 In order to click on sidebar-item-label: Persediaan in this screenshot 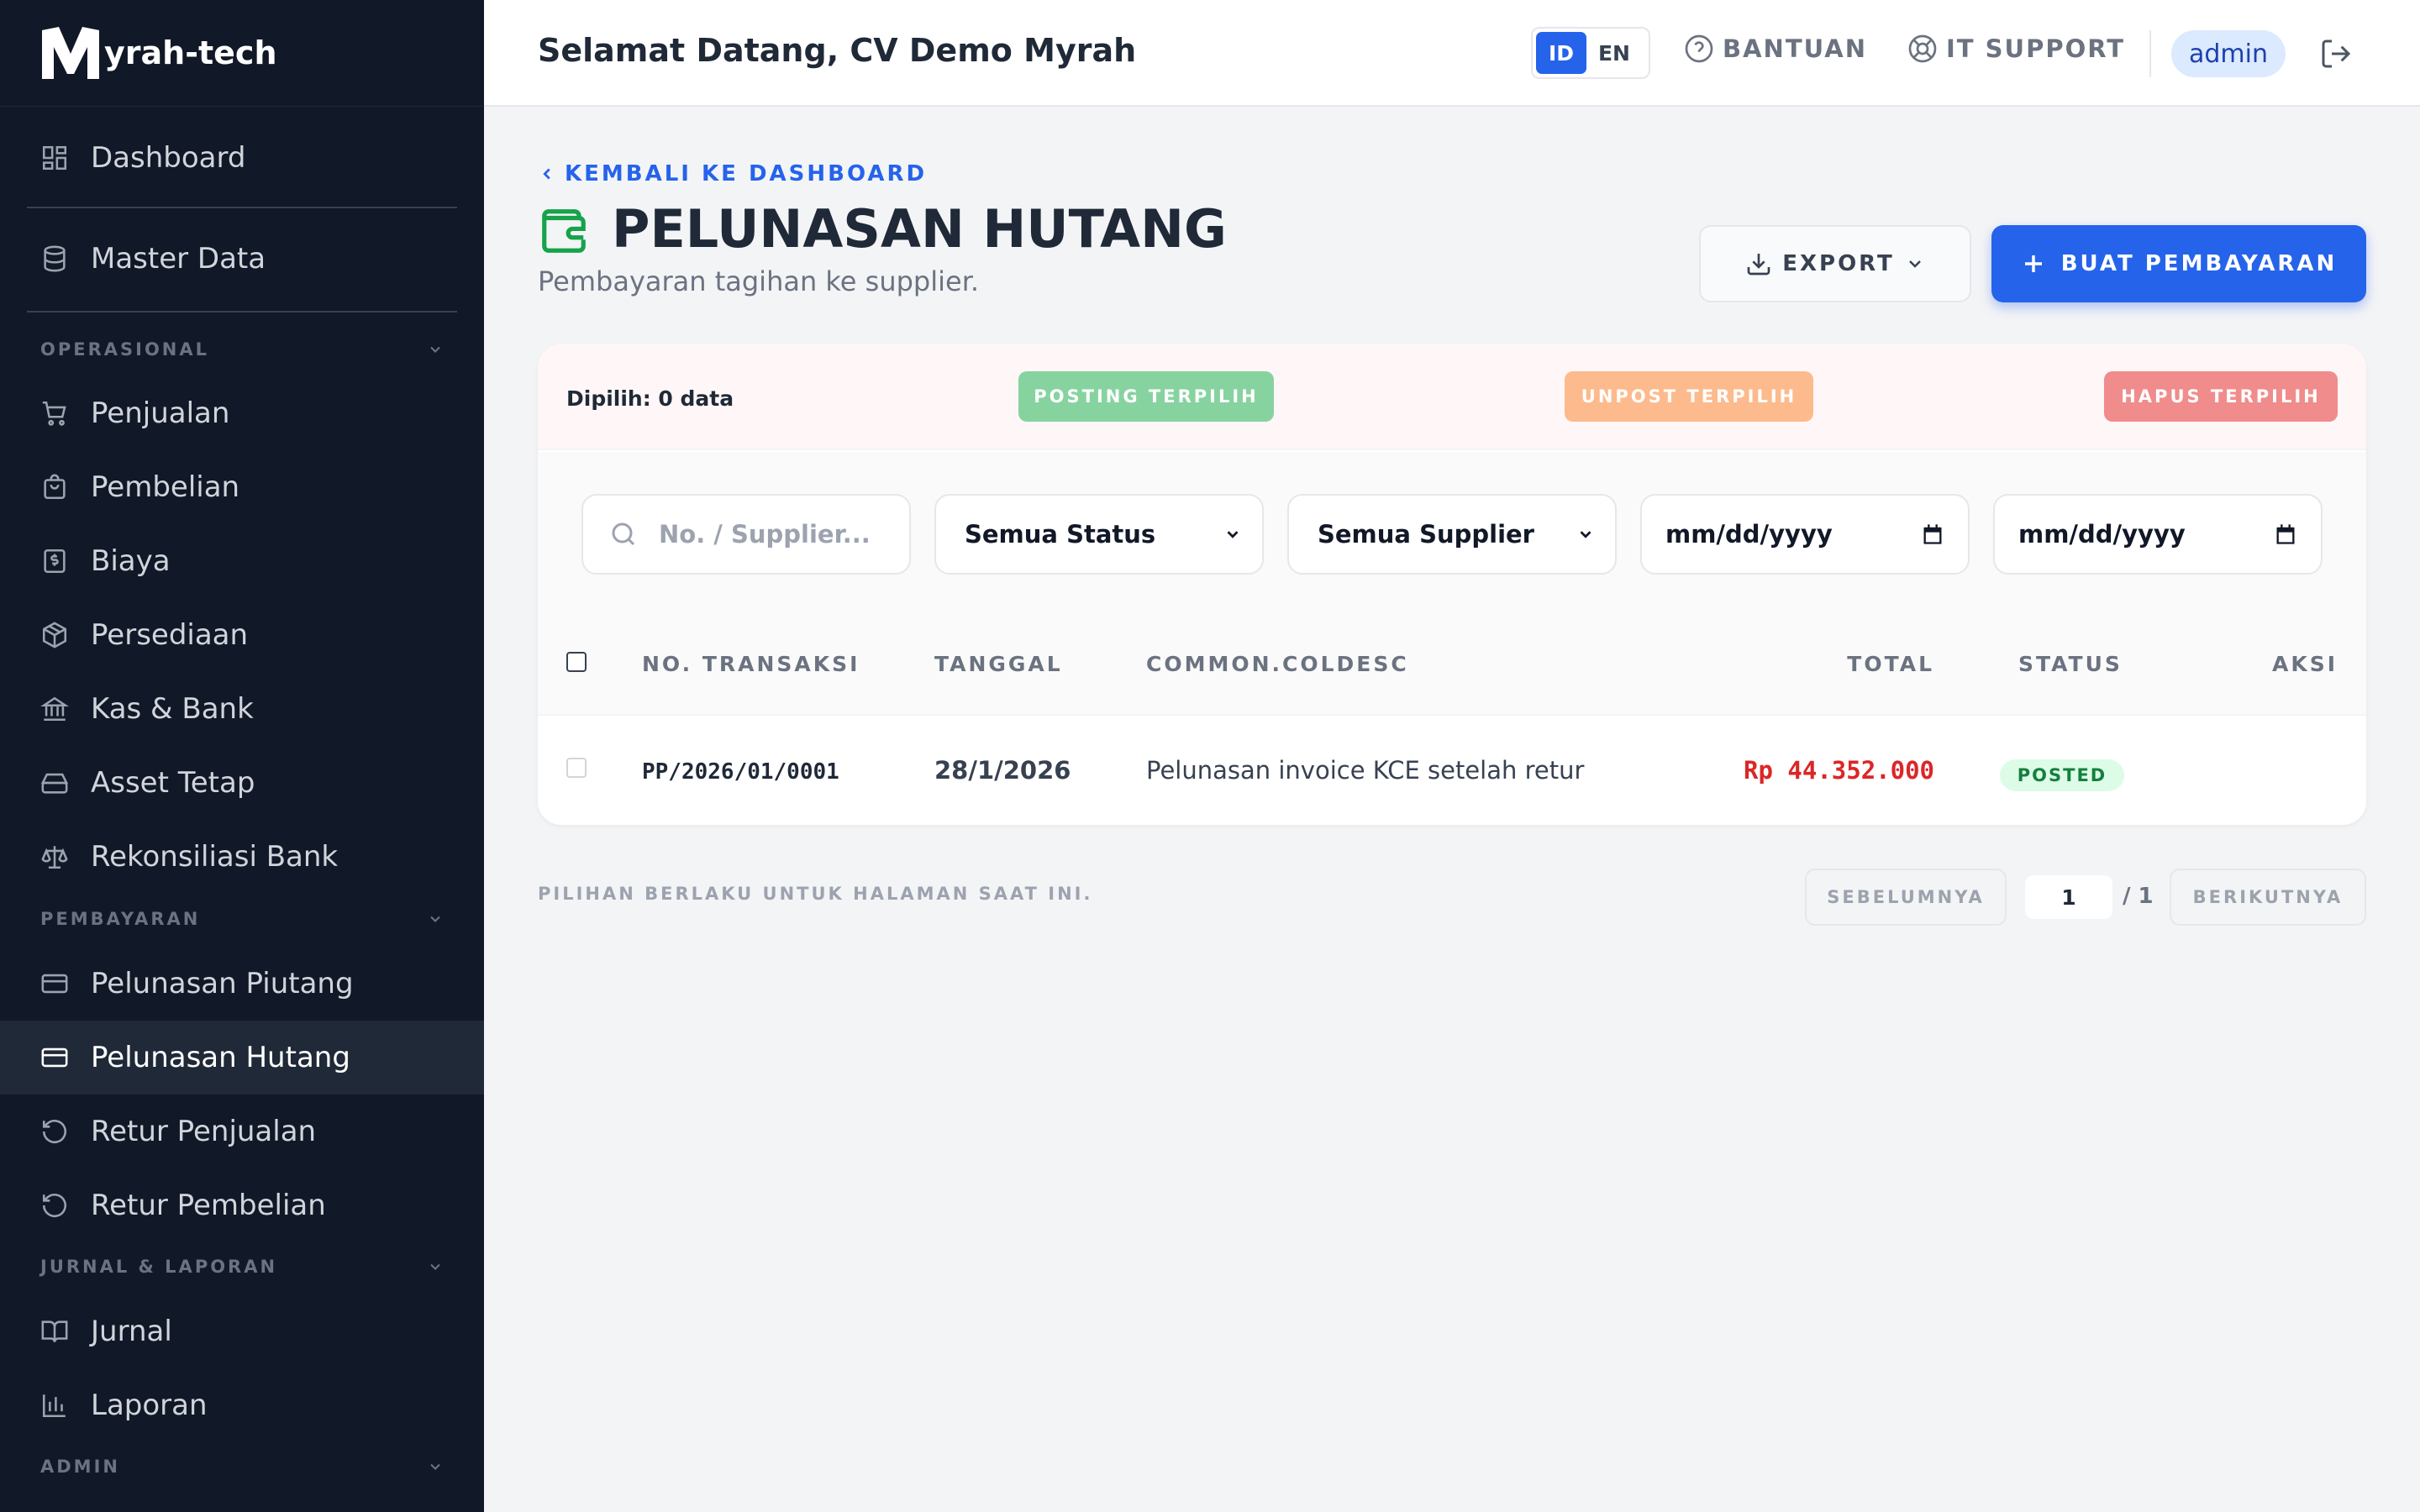, I will do `click(170, 635)`.